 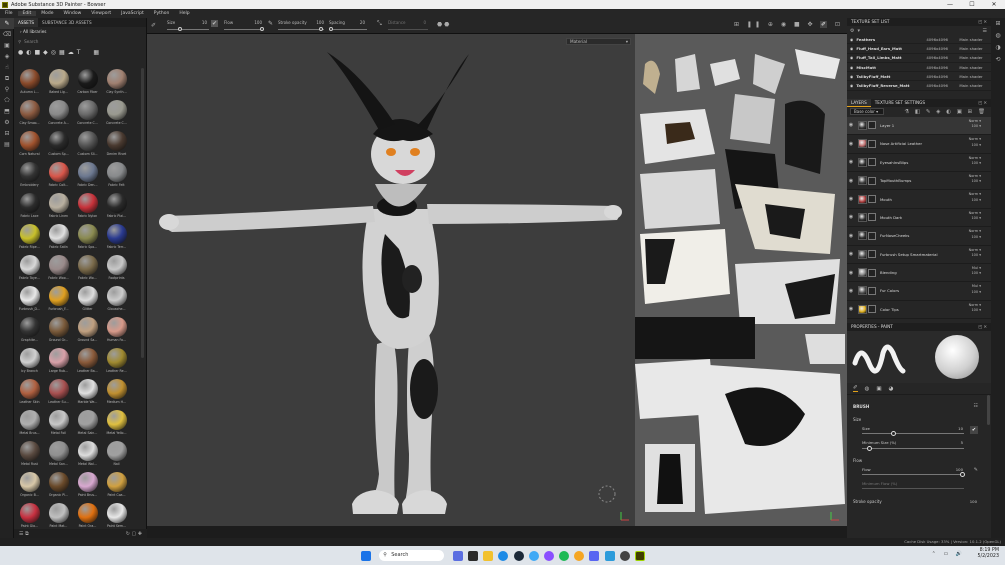 What do you see at coordinates (7, 89) in the screenshot?
I see `picker-tool-icon: ⚲` at bounding box center [7, 89].